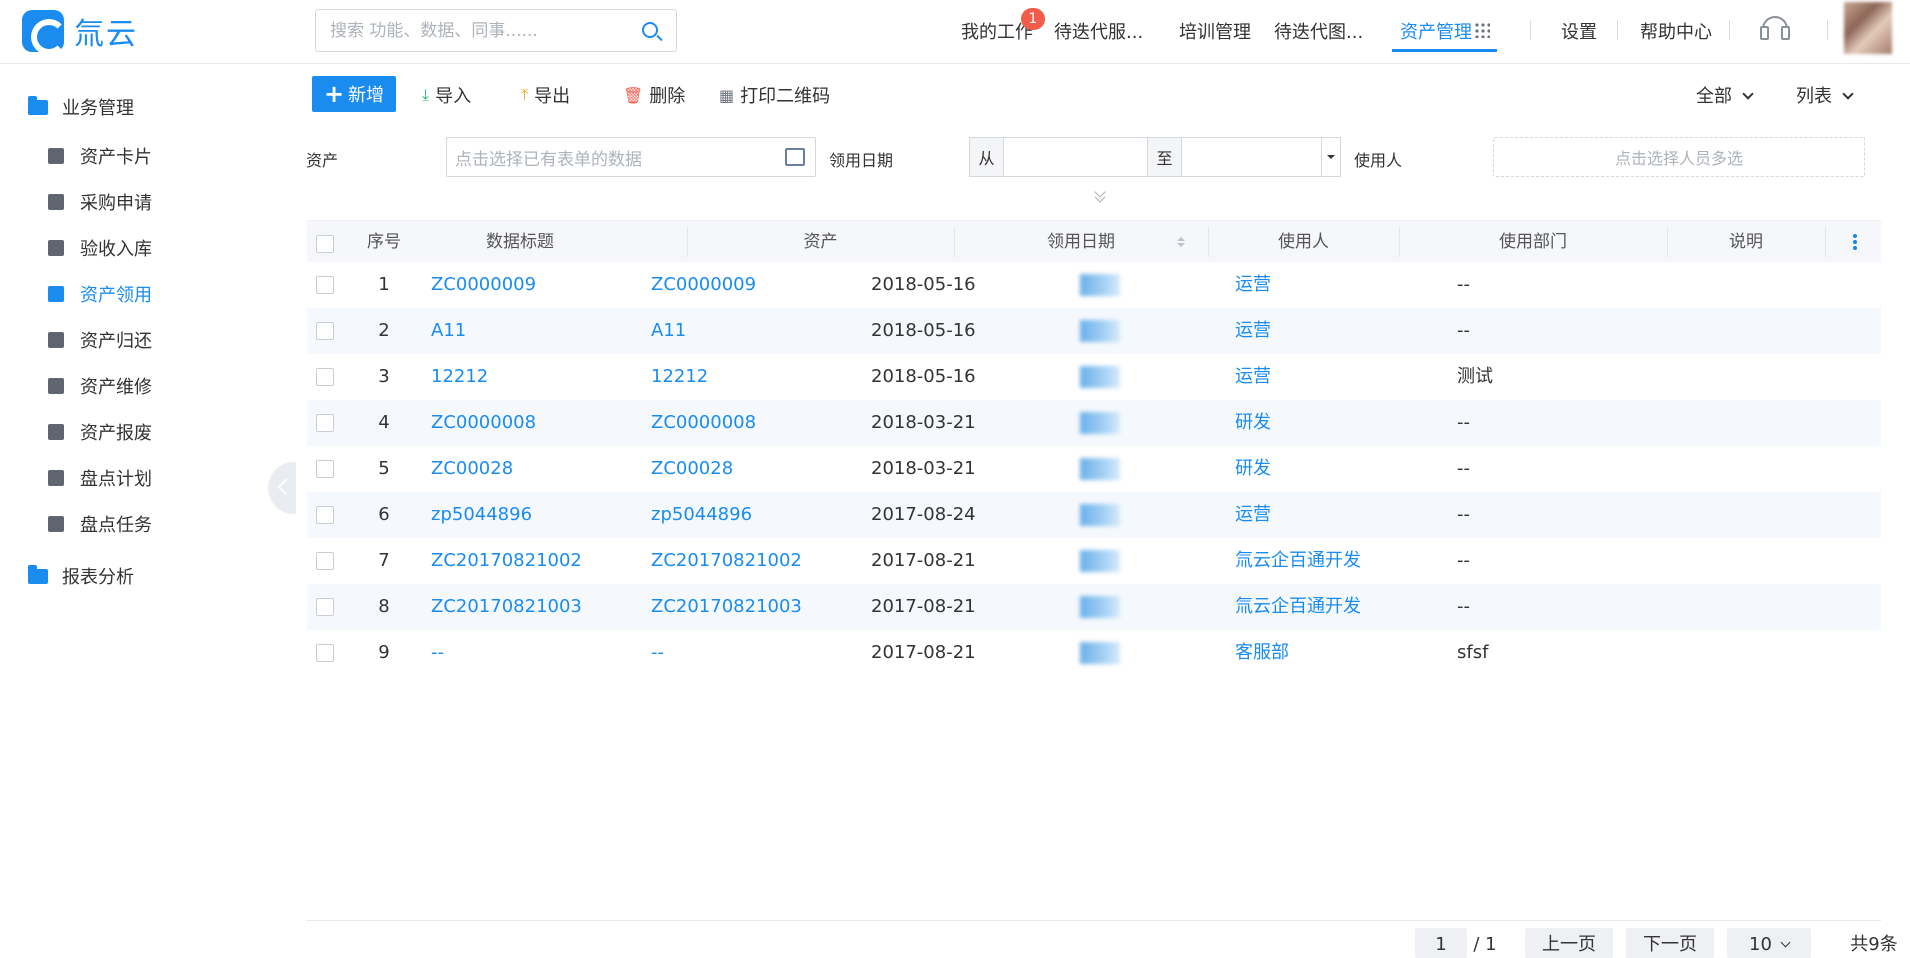 The width and height of the screenshot is (1910, 958). What do you see at coordinates (81, 576) in the screenshot?
I see `sidebar-group-reports: 报表分析` at bounding box center [81, 576].